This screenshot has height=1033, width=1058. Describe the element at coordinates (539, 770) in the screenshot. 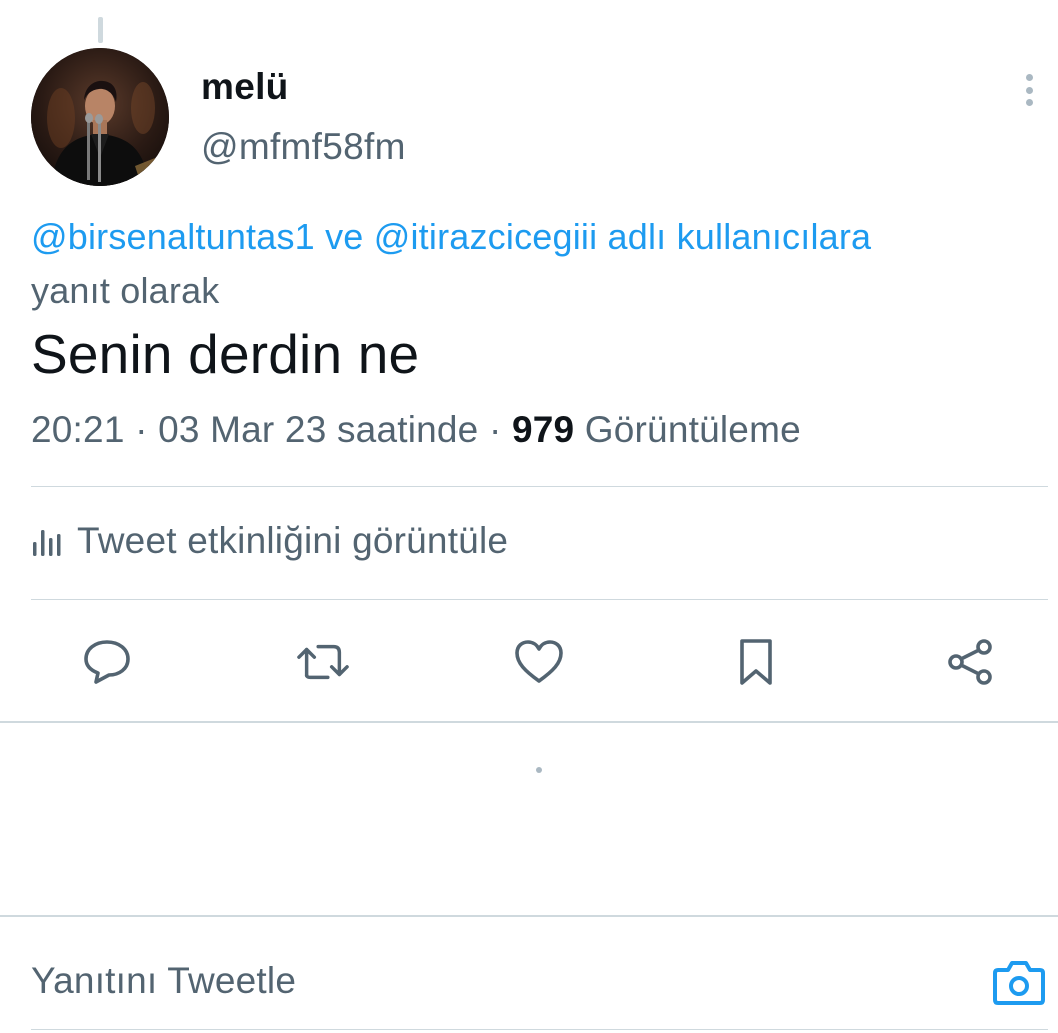

I see `loading-indicator` at that location.